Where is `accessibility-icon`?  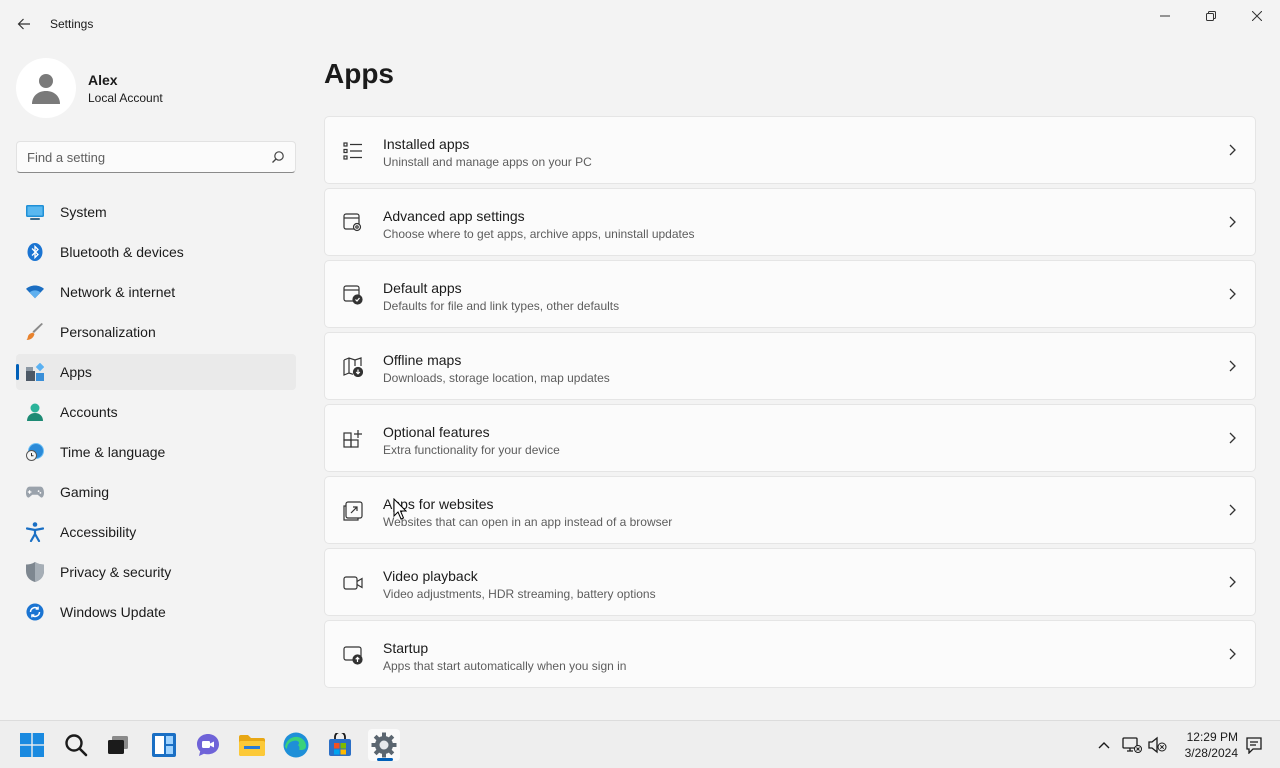
accessibility-icon is located at coordinates (35, 532).